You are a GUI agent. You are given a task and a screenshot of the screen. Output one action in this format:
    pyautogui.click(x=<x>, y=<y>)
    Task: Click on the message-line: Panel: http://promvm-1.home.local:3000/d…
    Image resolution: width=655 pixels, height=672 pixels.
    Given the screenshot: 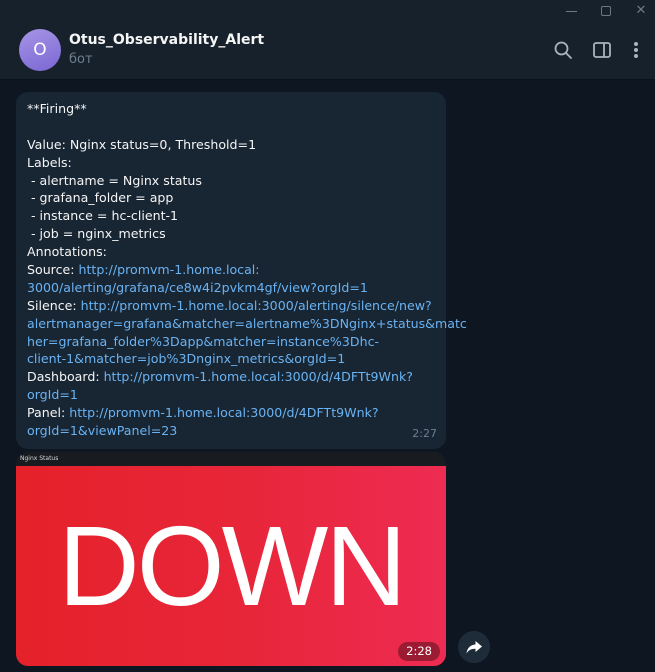 What is the action you would take?
    pyautogui.click(x=231, y=413)
    